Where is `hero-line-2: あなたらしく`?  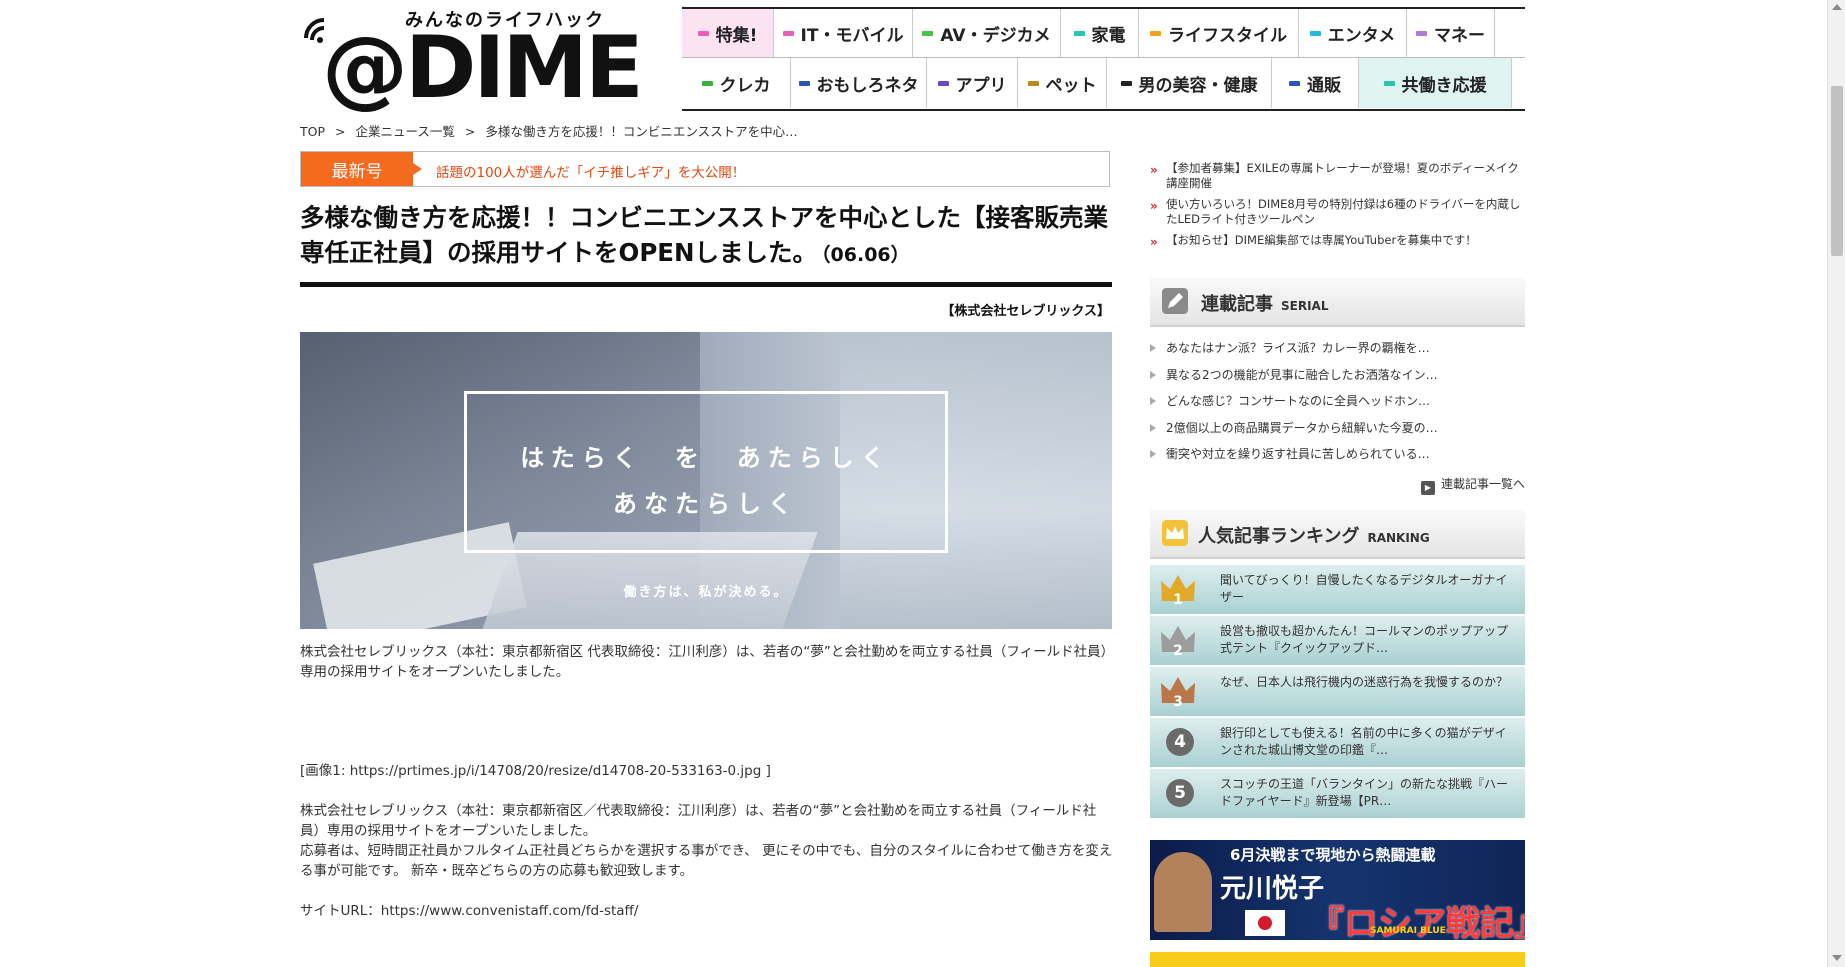 hero-line-2: あなたらしく is located at coordinates (706, 504).